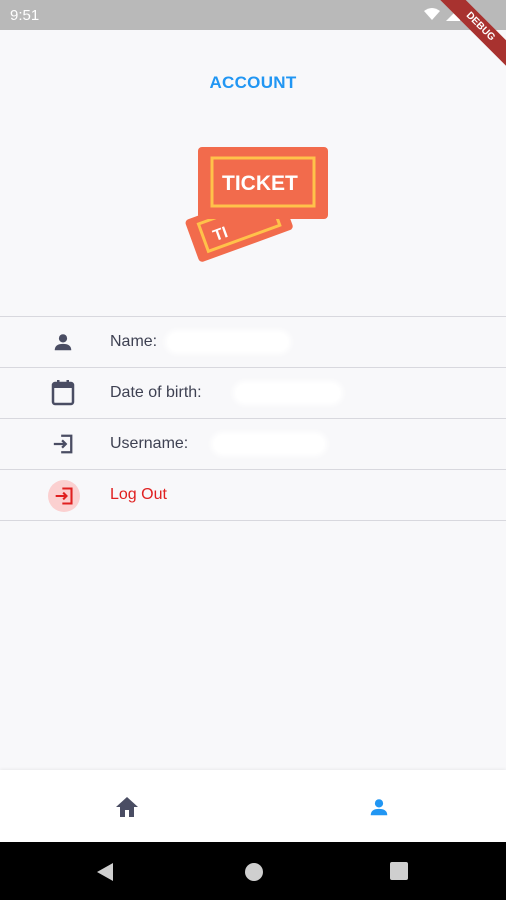 The height and width of the screenshot is (900, 506). Describe the element at coordinates (253, 15) in the screenshot. I see `status-bar: 9:51` at that location.